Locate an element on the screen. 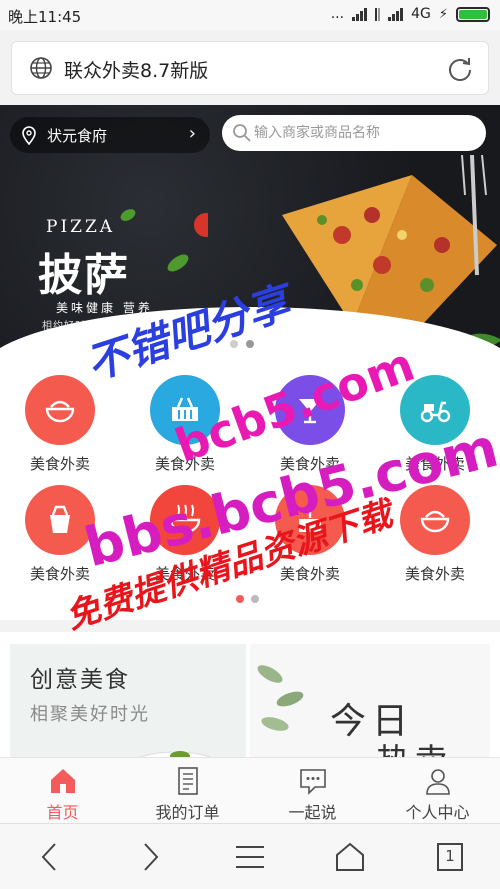 This screenshot has height=889, width=500. bottom-tab-bar: 首页 我的订单 一起说 个人中心 is located at coordinates (250, 790).